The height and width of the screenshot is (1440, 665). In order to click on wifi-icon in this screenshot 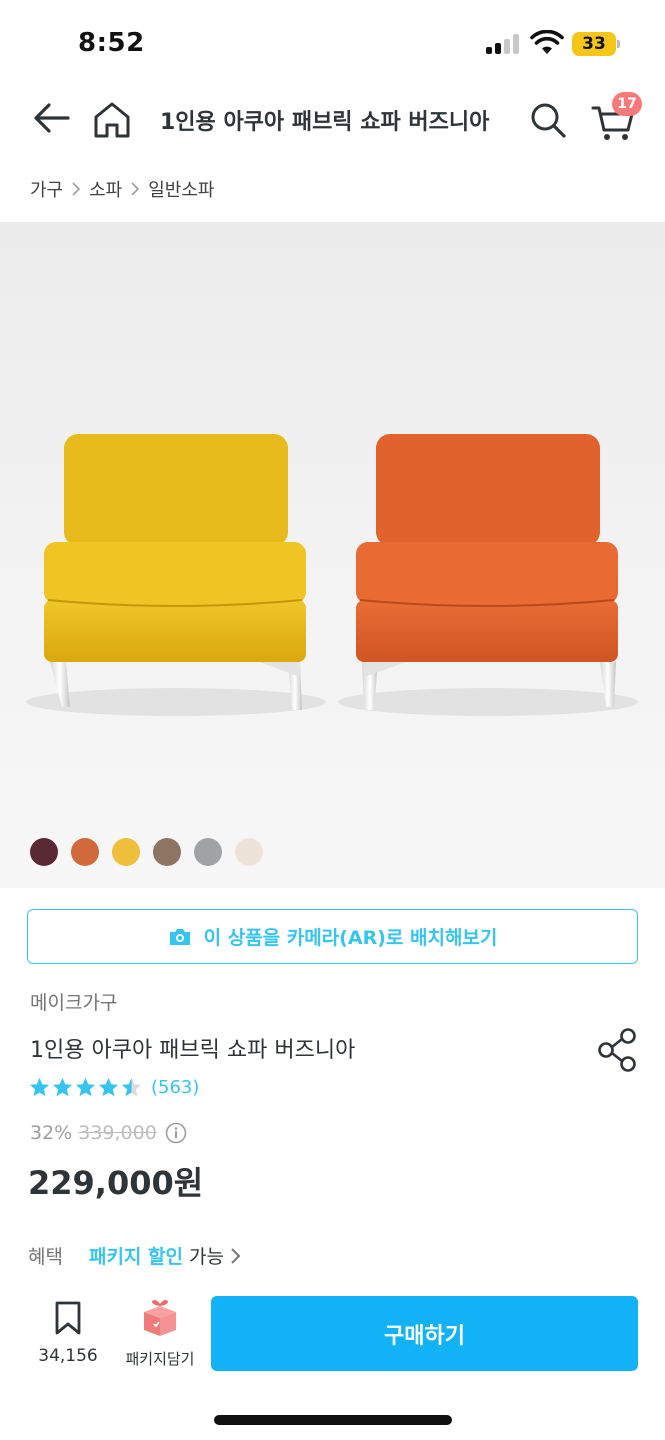, I will do `click(547, 42)`.